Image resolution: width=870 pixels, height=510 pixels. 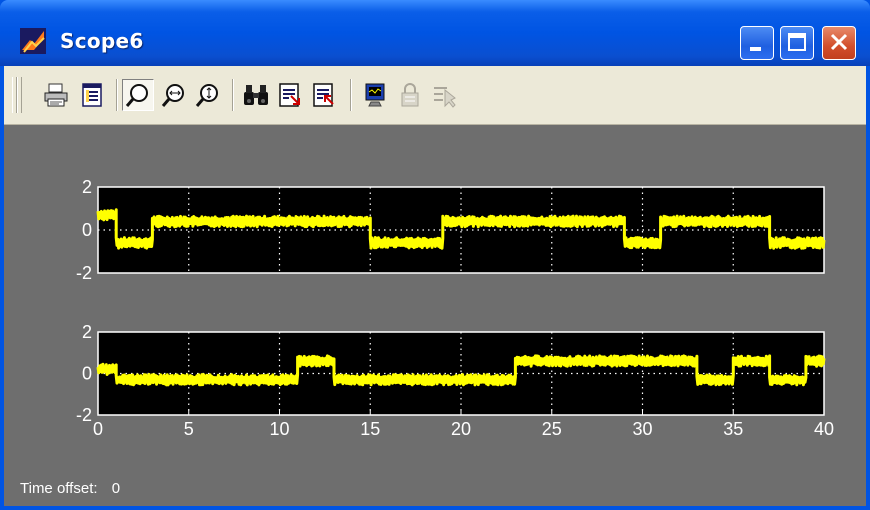 I want to click on parameters-button, so click(x=92, y=95).